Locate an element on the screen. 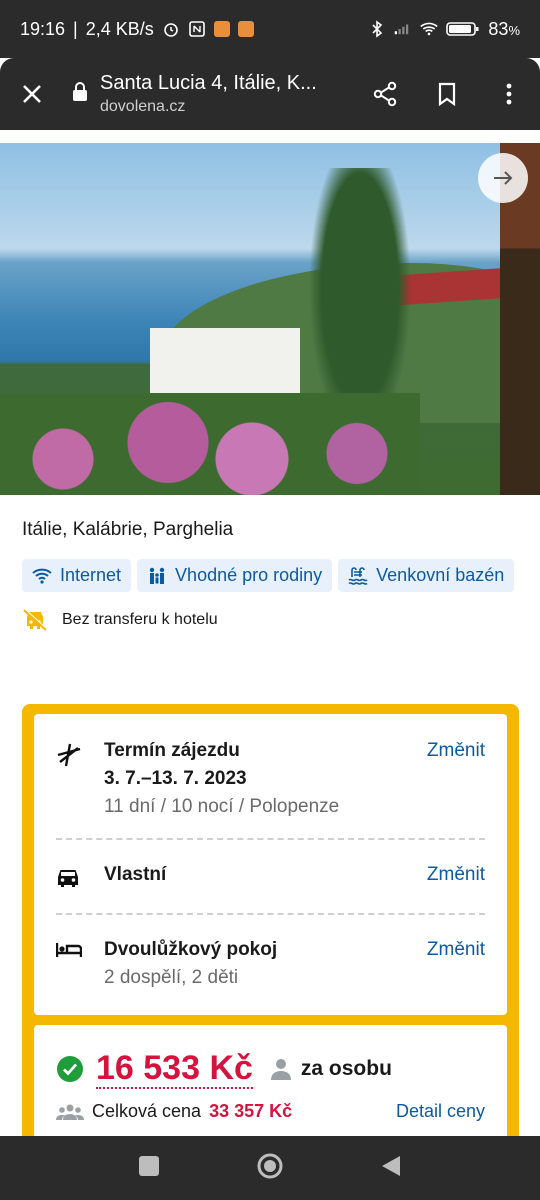 The width and height of the screenshot is (540, 1200). price-detail-link: Detail ceny is located at coordinates (440, 1111).